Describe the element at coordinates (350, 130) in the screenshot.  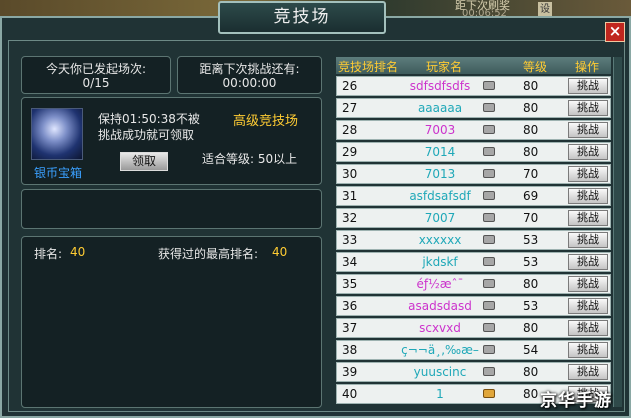
I see `row-rank: 28` at that location.